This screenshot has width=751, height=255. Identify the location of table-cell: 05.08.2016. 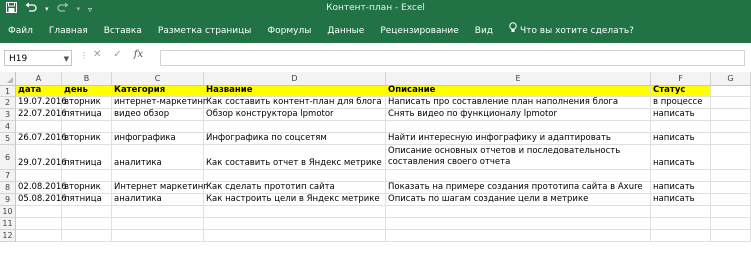
(41, 200).